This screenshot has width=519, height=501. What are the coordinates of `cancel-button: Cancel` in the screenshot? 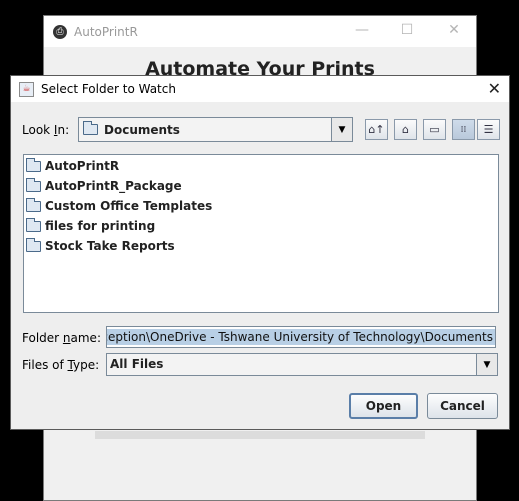 It's located at (462, 406).